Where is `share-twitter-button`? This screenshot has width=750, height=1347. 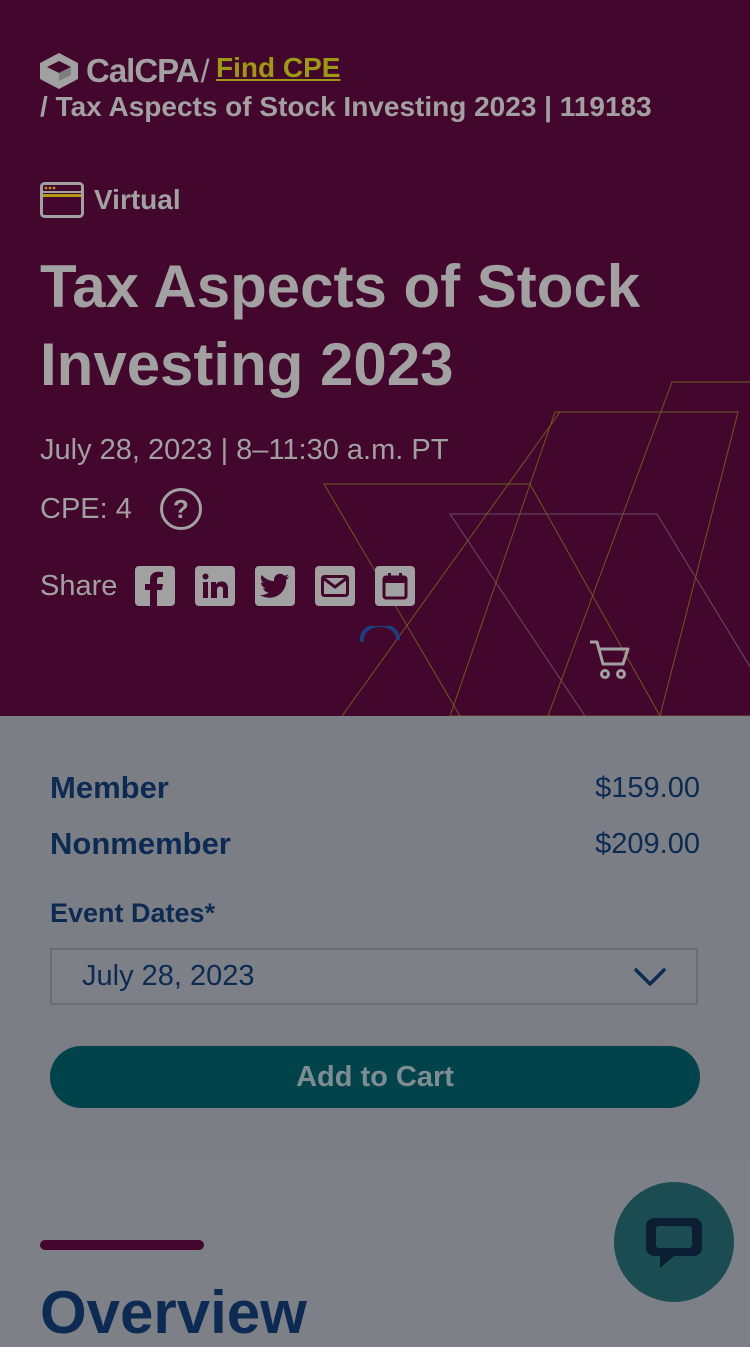 share-twitter-button is located at coordinates (275, 586).